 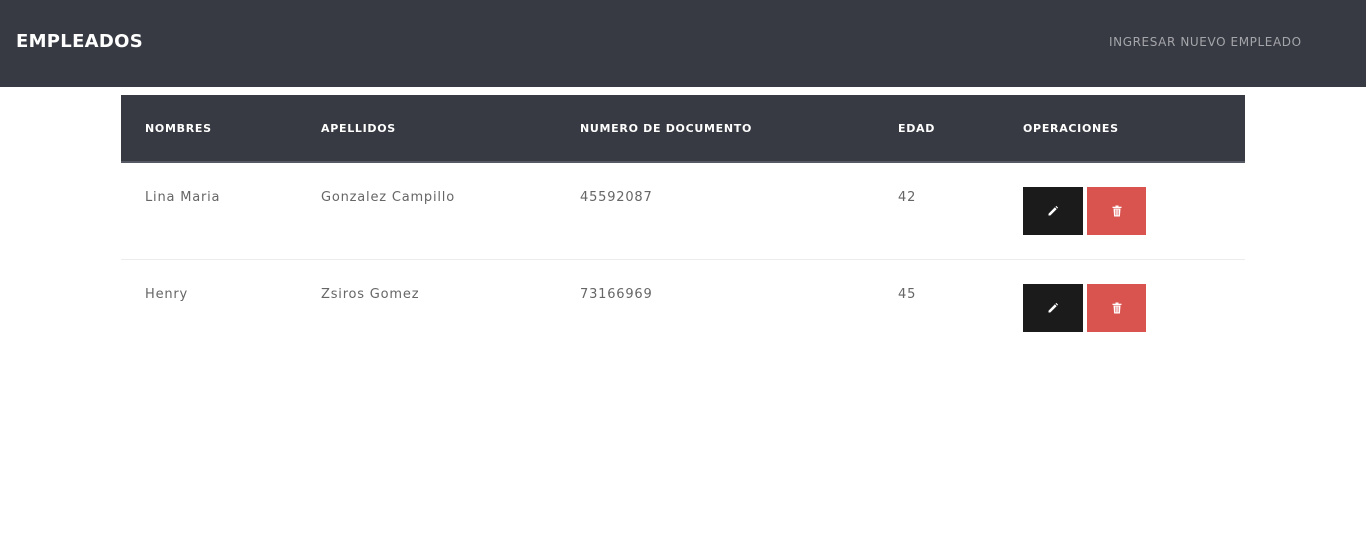 I want to click on cell-edad: 45, so click(x=907, y=294).